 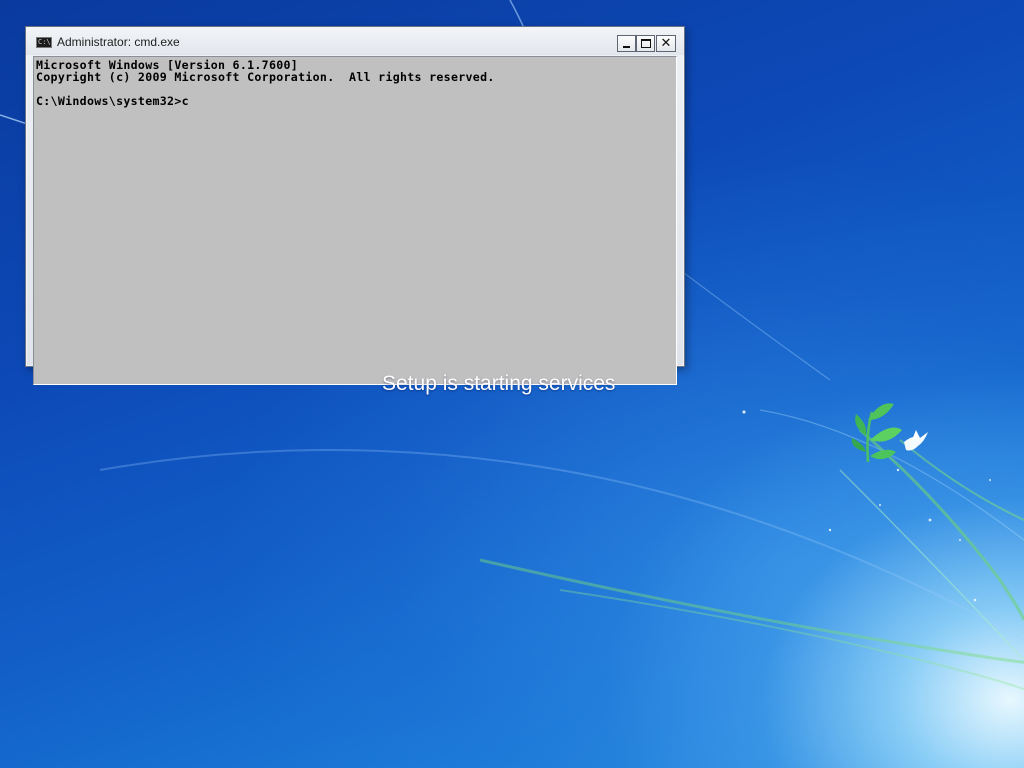 I want to click on close-button: ✕, so click(x=666, y=43).